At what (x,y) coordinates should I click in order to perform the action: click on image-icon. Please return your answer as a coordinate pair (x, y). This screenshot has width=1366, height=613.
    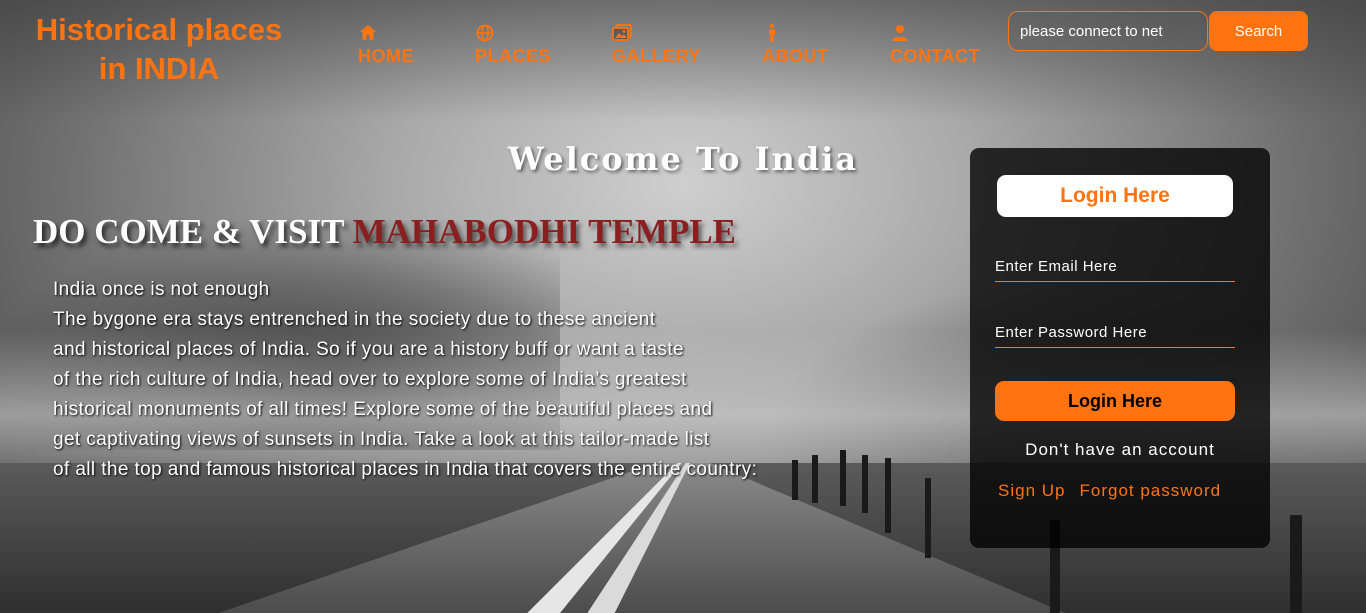
    Looking at the image, I should click on (622, 32).